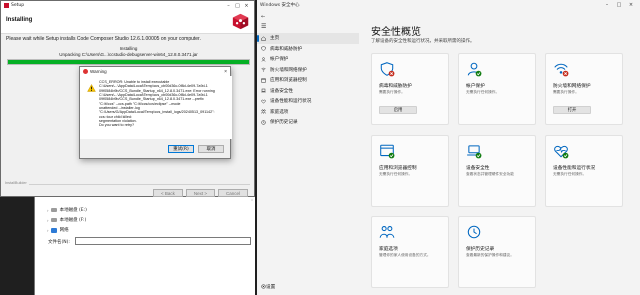 This screenshot has width=640, height=295. I want to click on health-icon, so click(561, 151).